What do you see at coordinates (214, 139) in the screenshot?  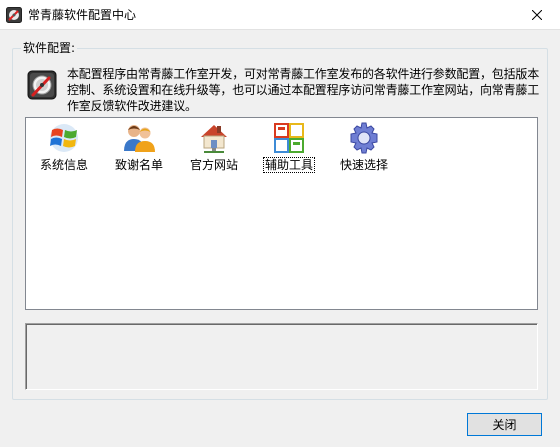 I see `home-network-icon` at bounding box center [214, 139].